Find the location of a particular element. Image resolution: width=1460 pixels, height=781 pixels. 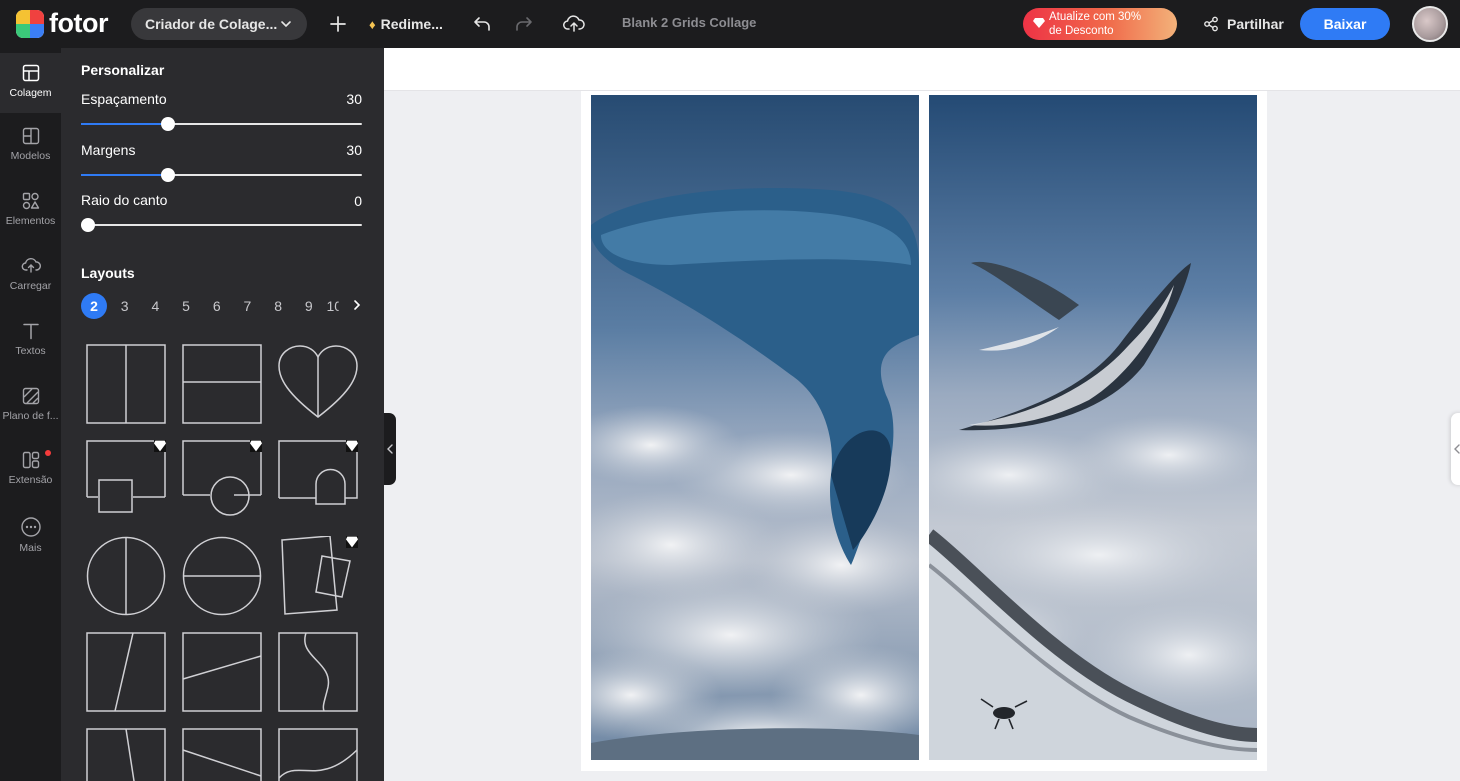

rail-item-collage: Colagem is located at coordinates (30, 83).